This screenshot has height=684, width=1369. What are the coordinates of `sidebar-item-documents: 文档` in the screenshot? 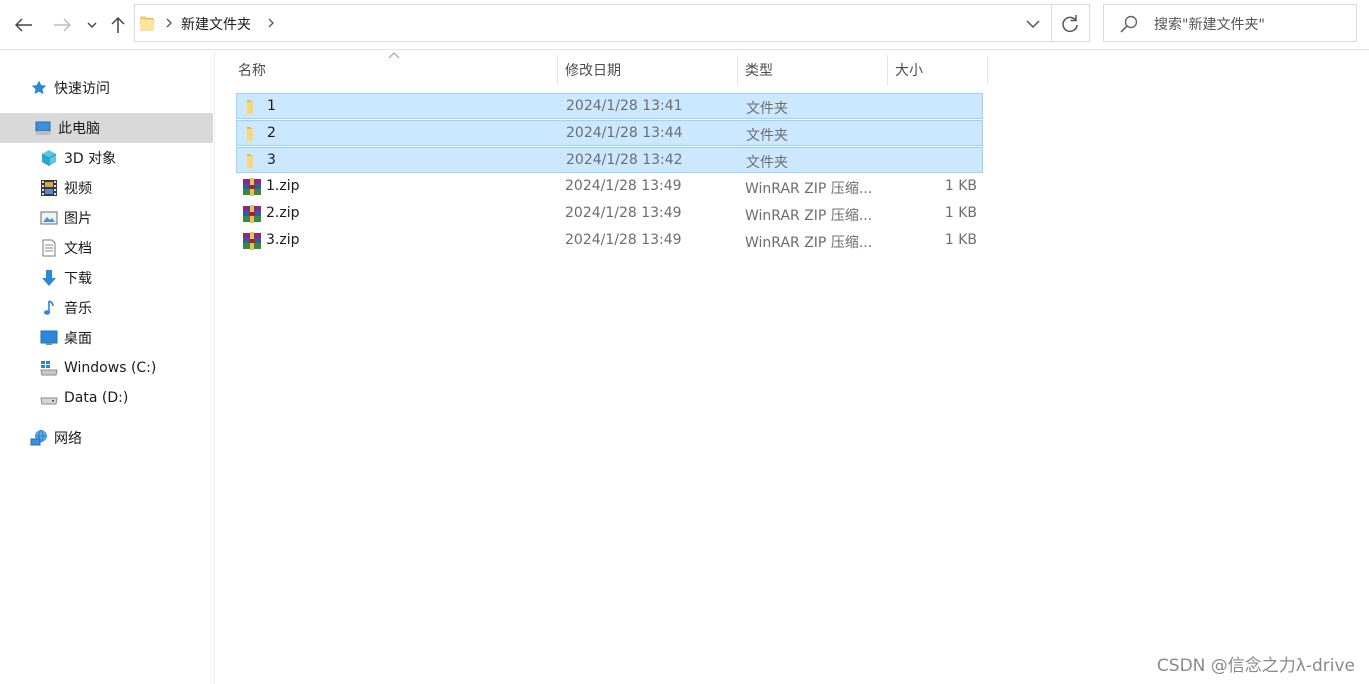 It's located at (127, 248).